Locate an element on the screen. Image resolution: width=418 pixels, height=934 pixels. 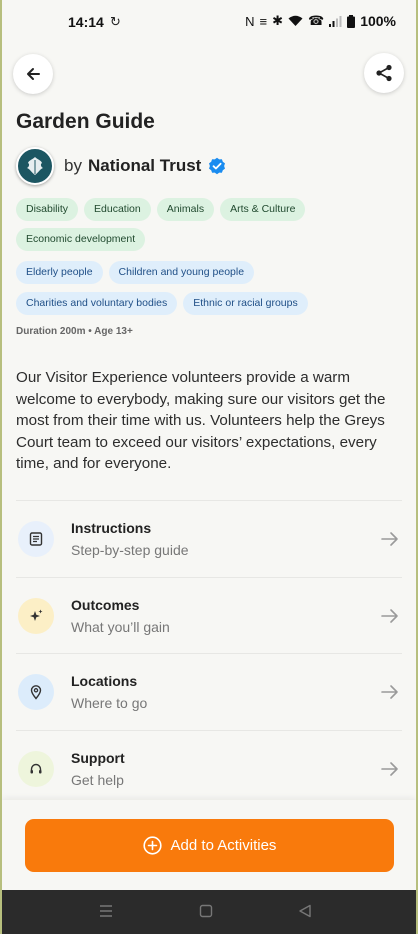
menu-item-label: Instructions is located at coordinates (111, 528).